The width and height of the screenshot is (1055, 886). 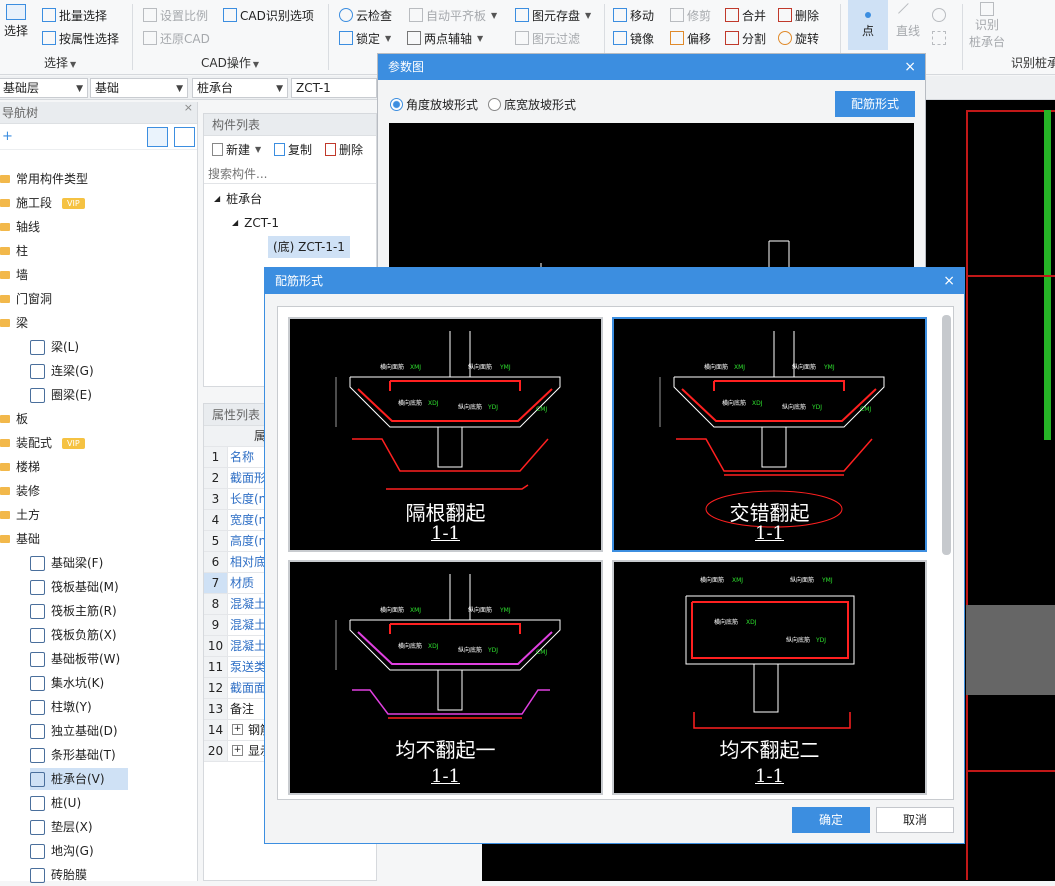 What do you see at coordinates (690, 38) in the screenshot?
I see `offset-button: 偏移` at bounding box center [690, 38].